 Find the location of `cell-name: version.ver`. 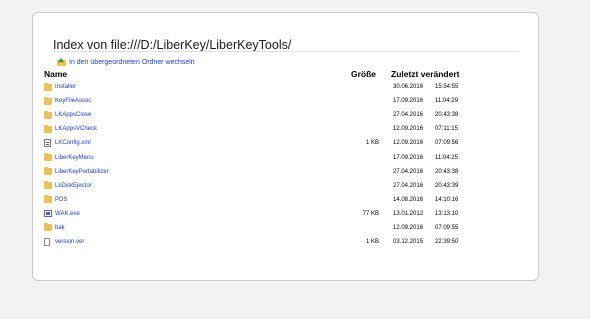

cell-name: version.ver is located at coordinates (197, 242).